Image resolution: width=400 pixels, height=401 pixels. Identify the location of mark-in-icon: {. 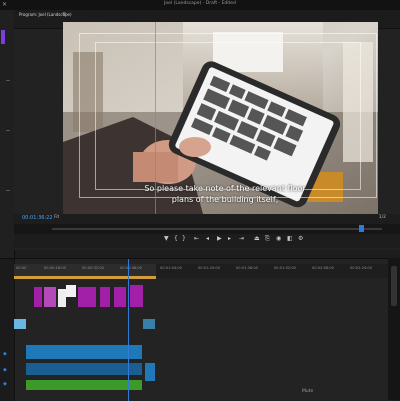
(176, 238).